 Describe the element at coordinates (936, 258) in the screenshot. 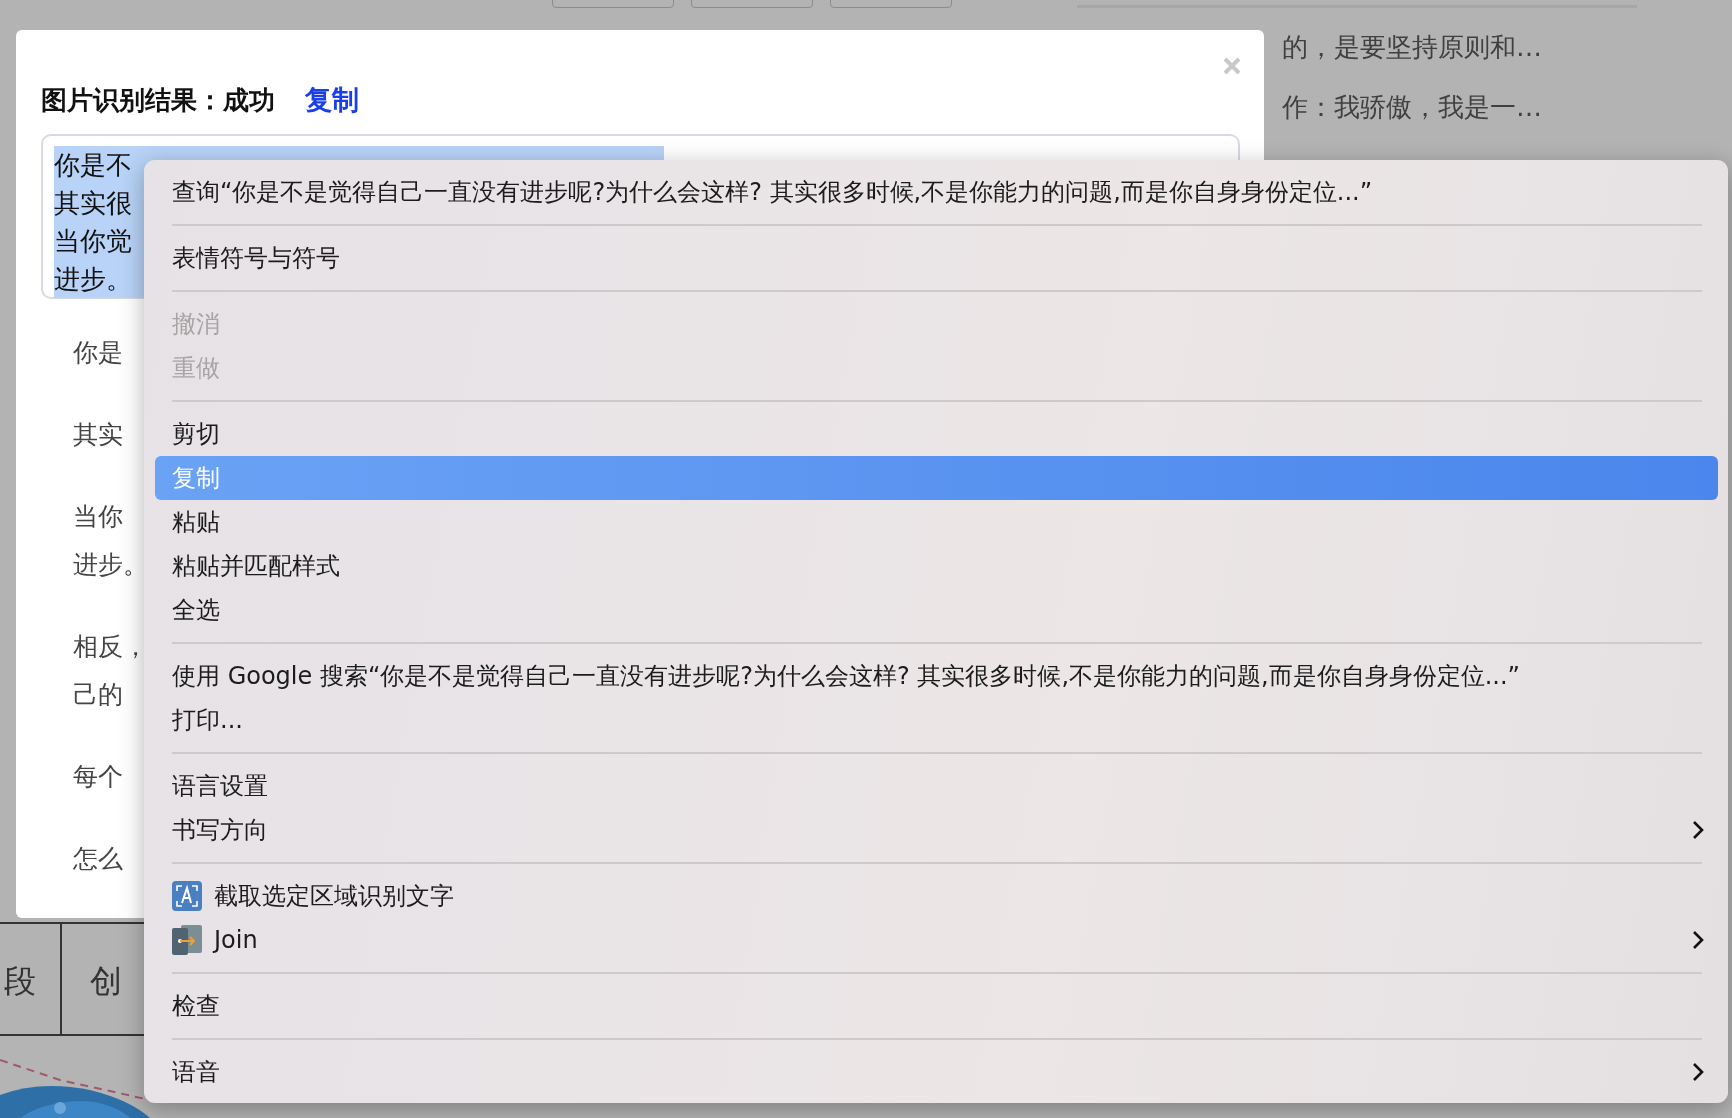

I see `menu-item: 表情符号与符号` at that location.